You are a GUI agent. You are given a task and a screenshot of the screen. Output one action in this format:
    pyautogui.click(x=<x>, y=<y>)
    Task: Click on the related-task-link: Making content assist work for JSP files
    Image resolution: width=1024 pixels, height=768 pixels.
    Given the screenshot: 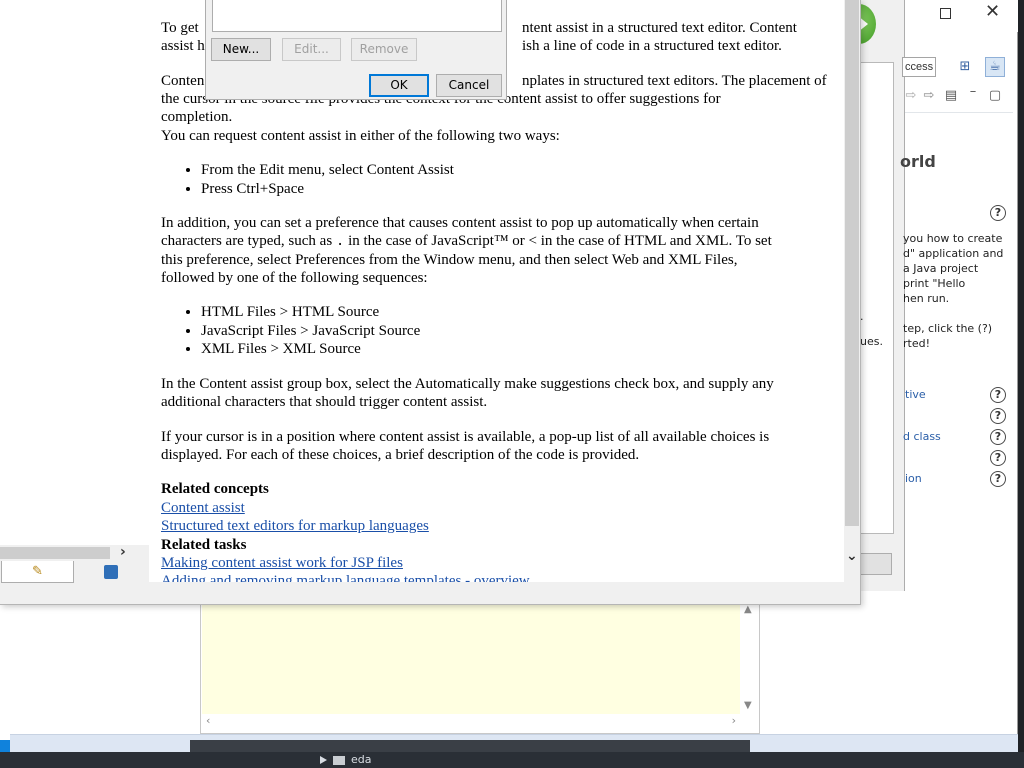 What is the action you would take?
    pyautogui.click(x=282, y=563)
    